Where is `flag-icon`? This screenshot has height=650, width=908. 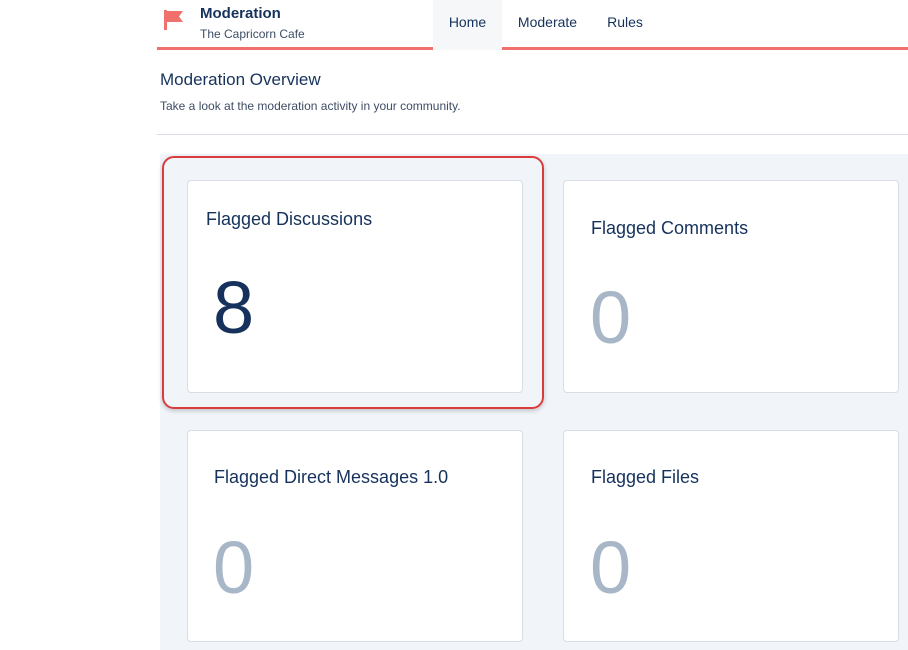
flag-icon is located at coordinates (173, 20).